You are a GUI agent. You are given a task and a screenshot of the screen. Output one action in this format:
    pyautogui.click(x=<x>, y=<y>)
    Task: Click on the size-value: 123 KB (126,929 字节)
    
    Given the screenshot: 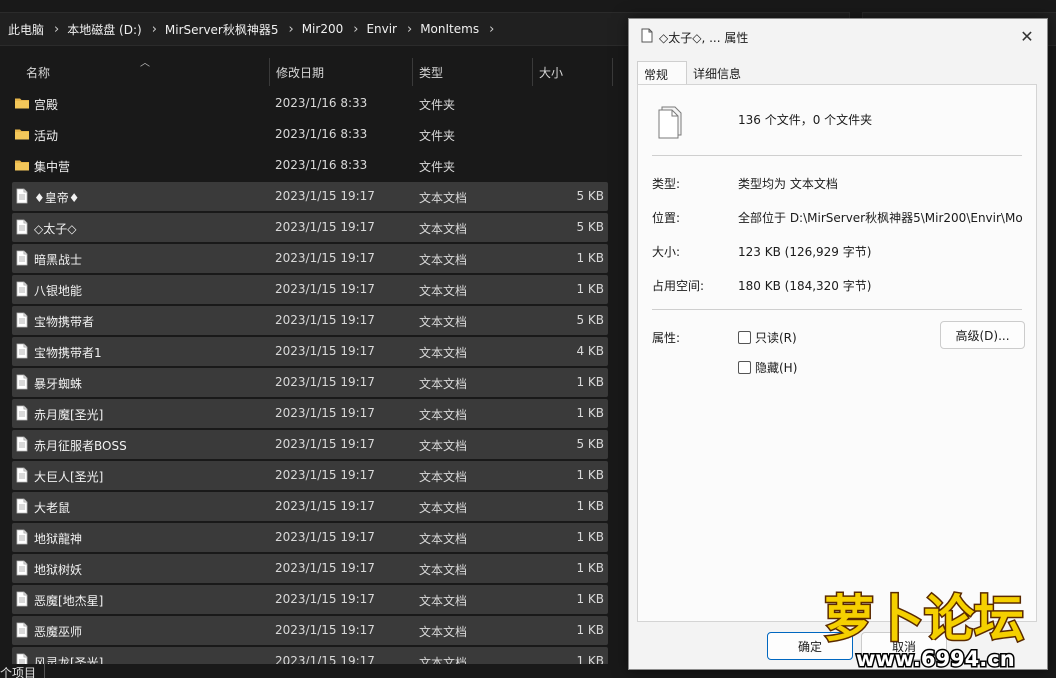 What is the action you would take?
    pyautogui.click(x=805, y=252)
    